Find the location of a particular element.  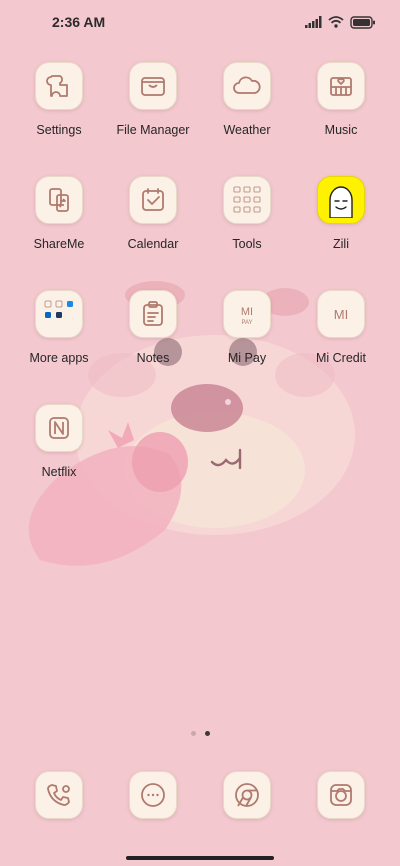

dock-chrome is located at coordinates (247, 795).